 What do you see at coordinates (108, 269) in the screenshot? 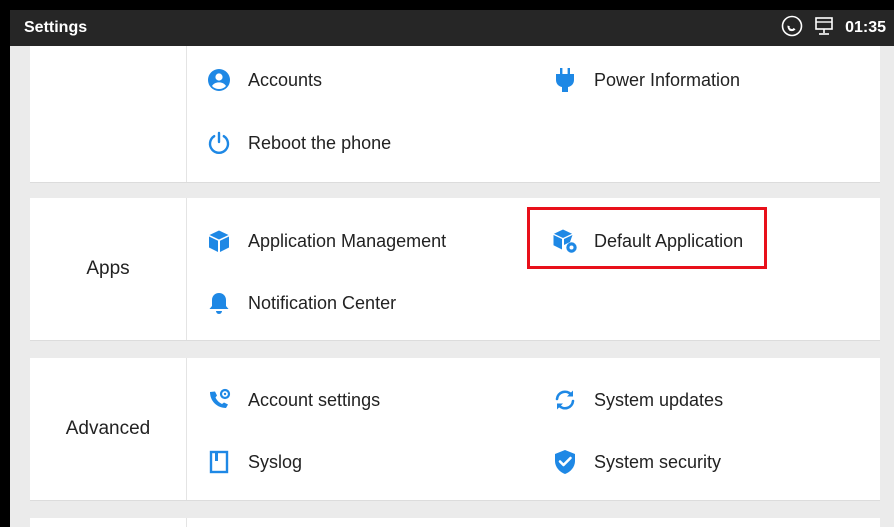
I see `section-label-apps: Apps` at bounding box center [108, 269].